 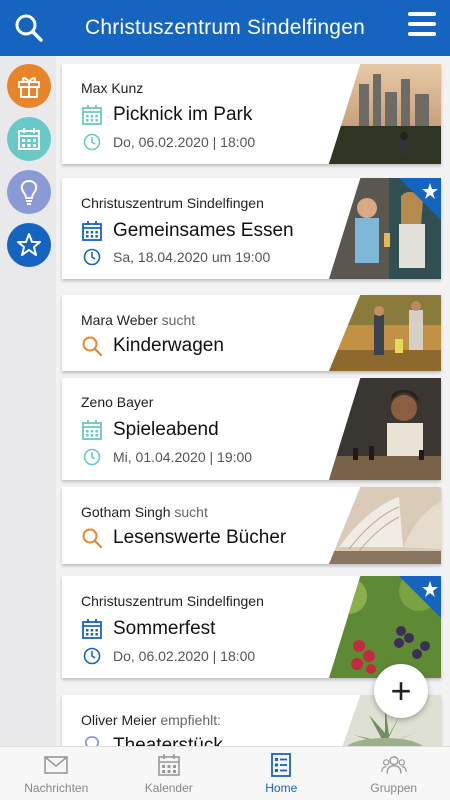 What do you see at coordinates (422, 26) in the screenshot?
I see `menu-icon` at bounding box center [422, 26].